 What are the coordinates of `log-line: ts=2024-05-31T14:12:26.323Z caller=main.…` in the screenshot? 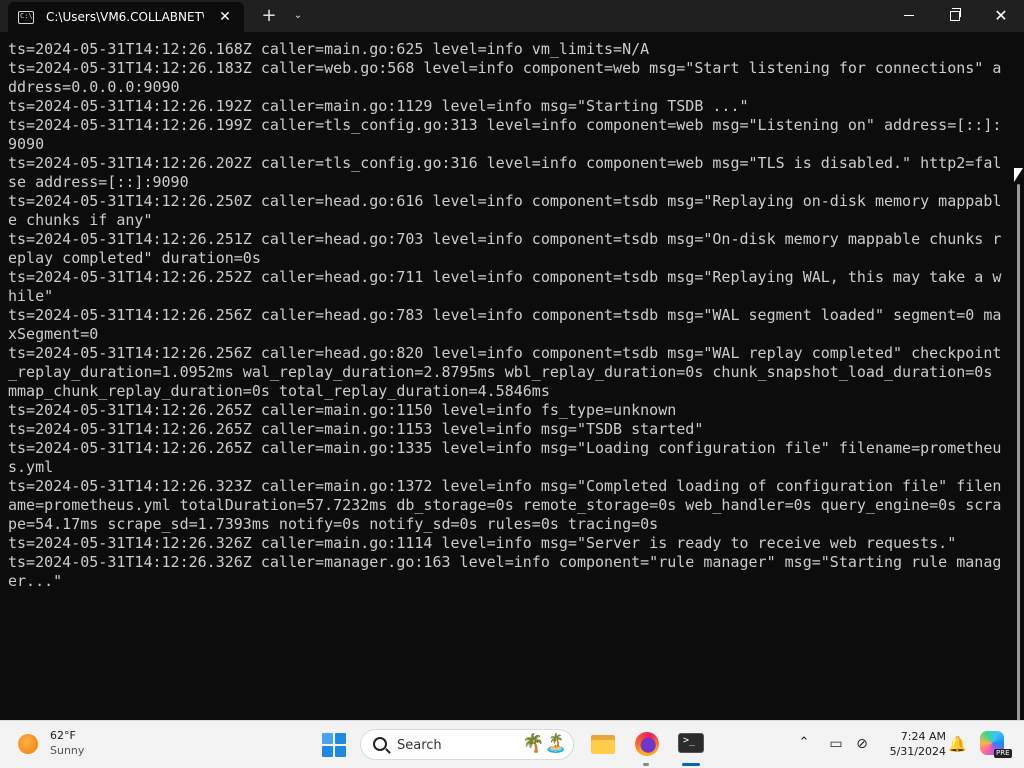 It's located at (505, 486).